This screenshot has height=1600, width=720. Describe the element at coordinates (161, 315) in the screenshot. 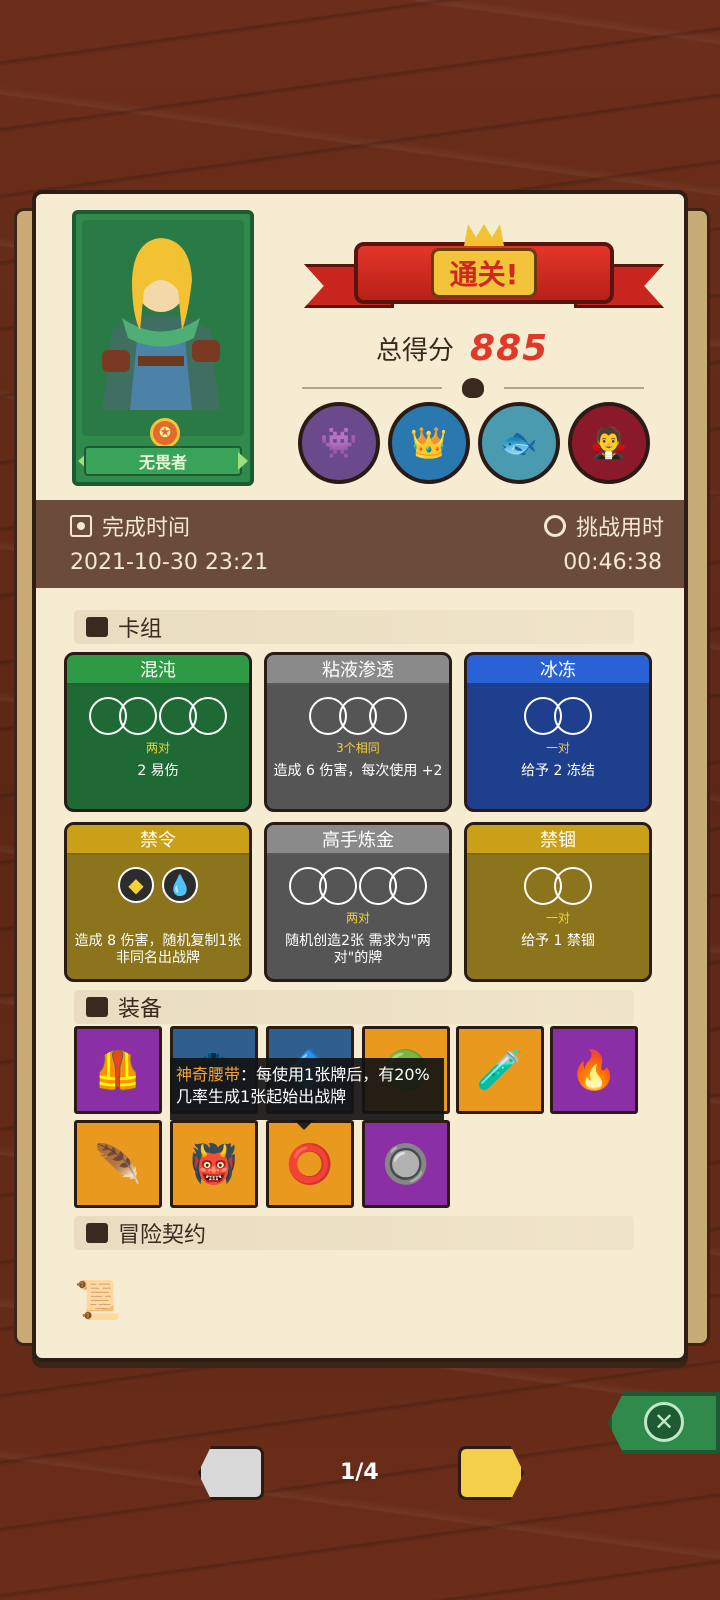

I see `hero-figure-icon` at that location.